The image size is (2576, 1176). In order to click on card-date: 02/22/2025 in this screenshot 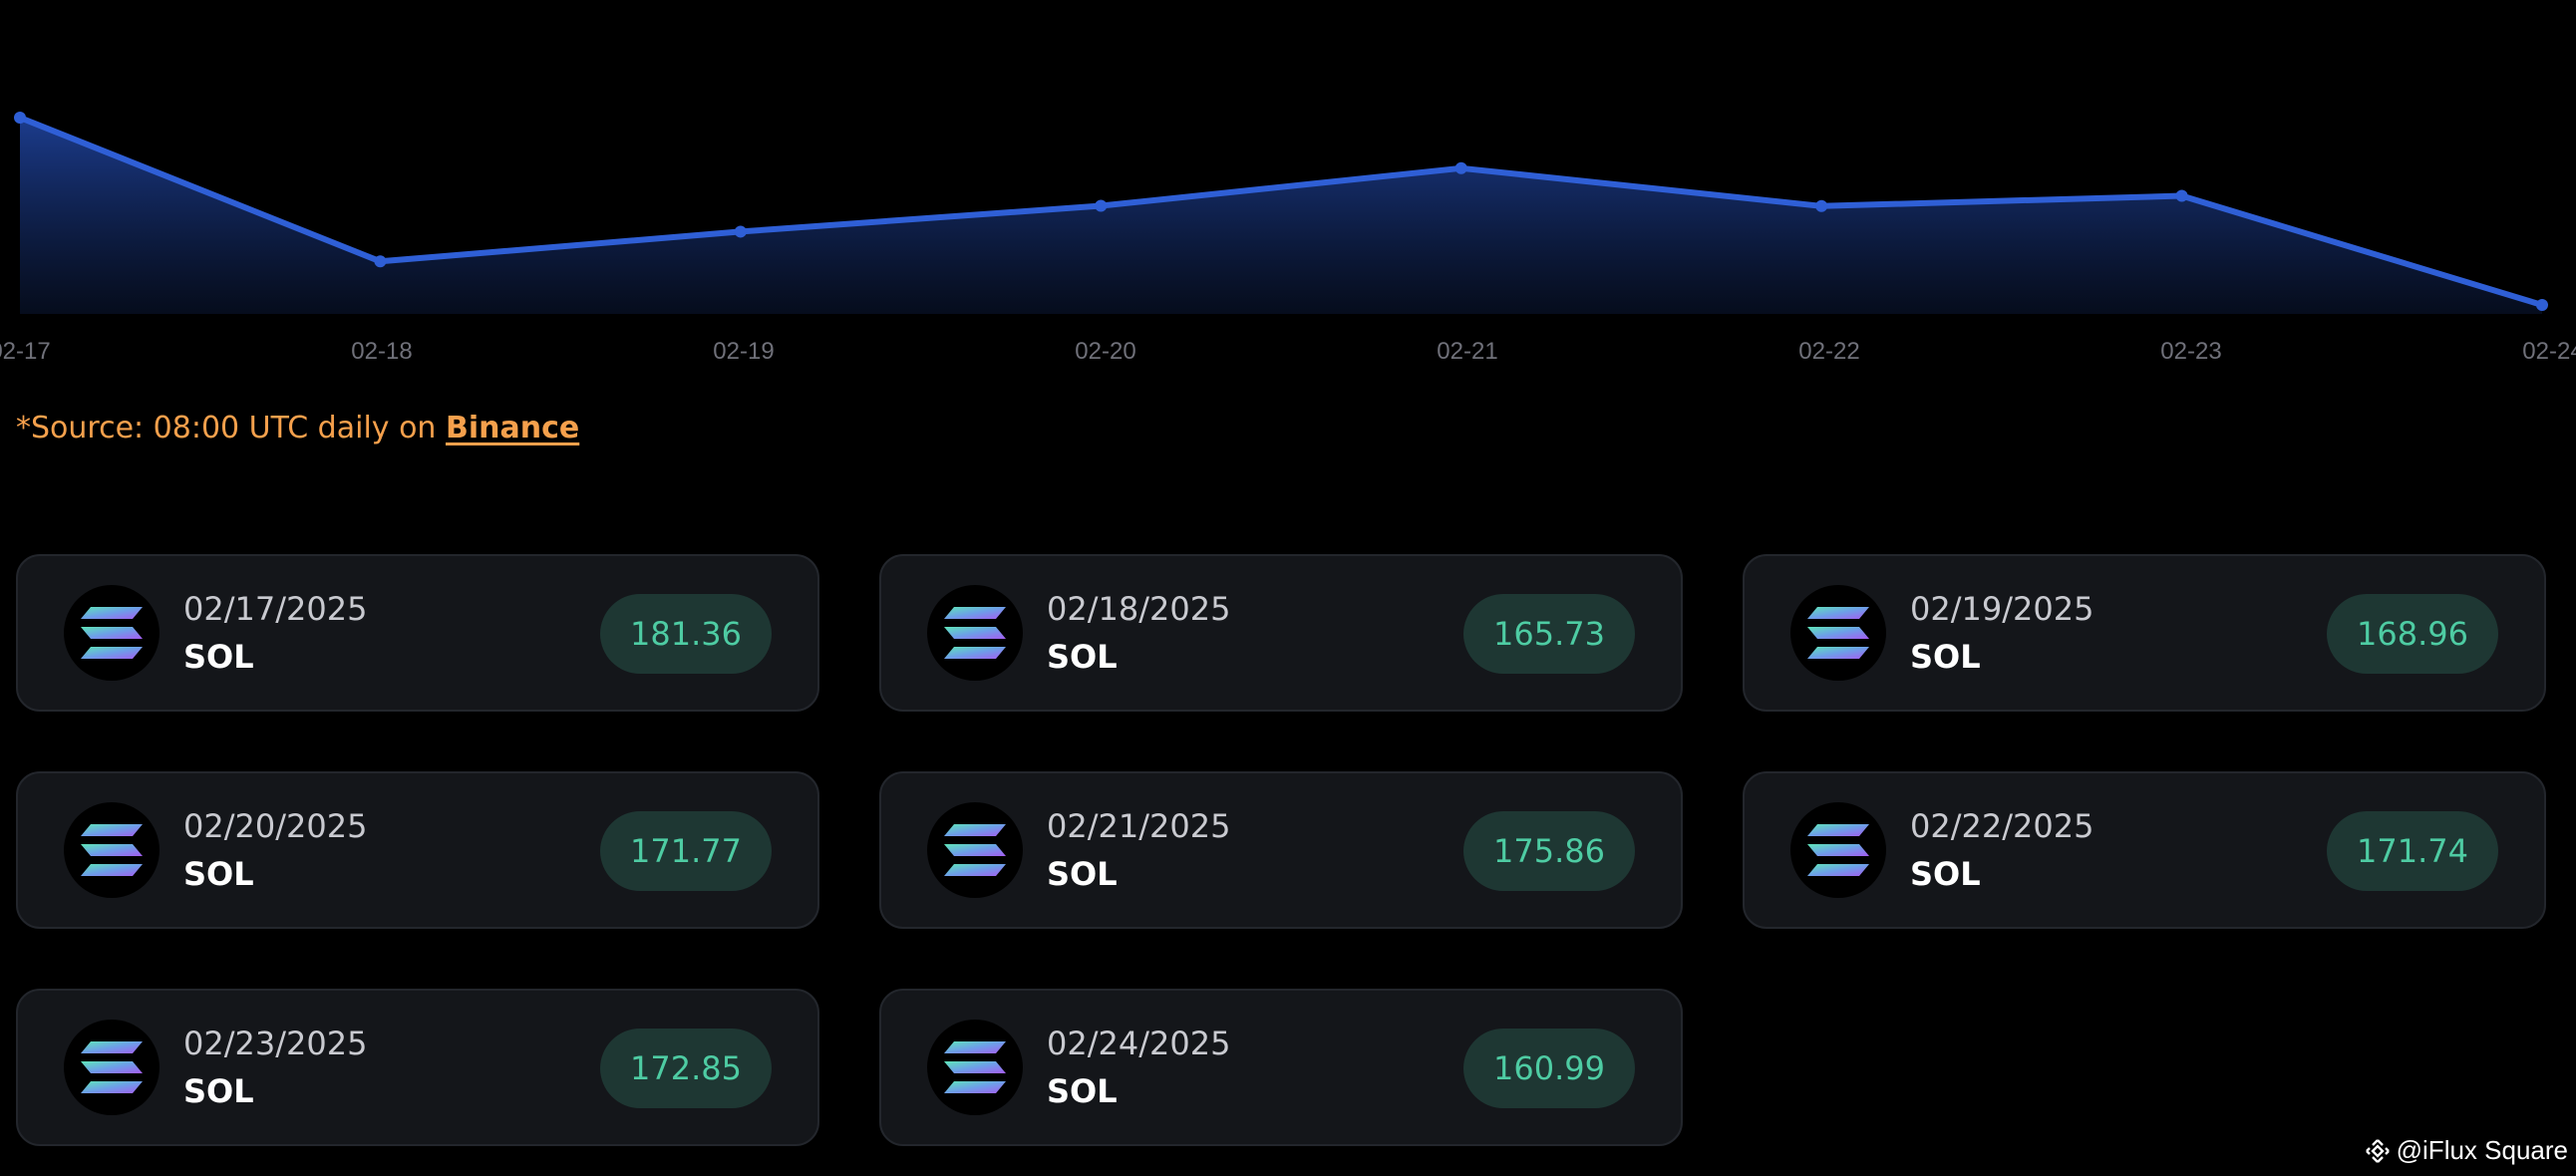, I will do `click(2002, 826)`.